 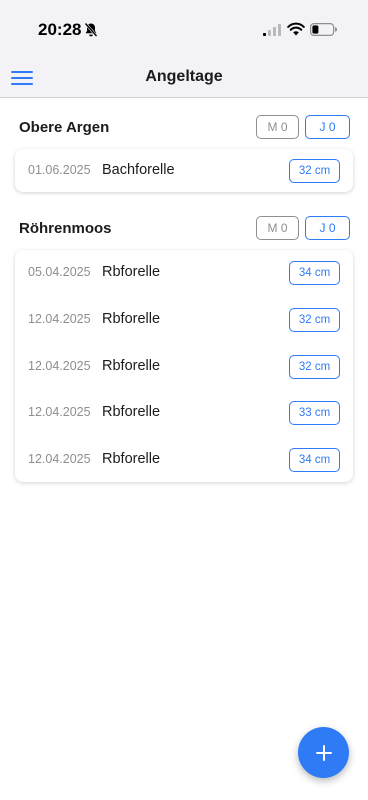 I want to click on wifi-icon, so click(x=296, y=29).